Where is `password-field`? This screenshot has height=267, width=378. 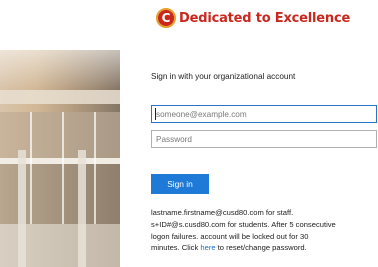 password-field is located at coordinates (264, 139).